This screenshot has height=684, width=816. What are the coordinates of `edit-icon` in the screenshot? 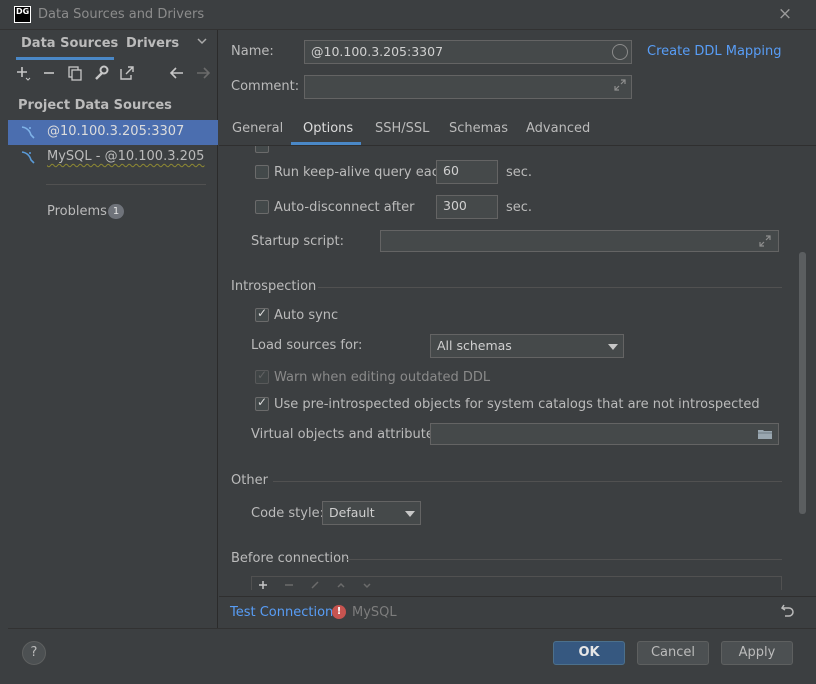 It's located at (315, 584).